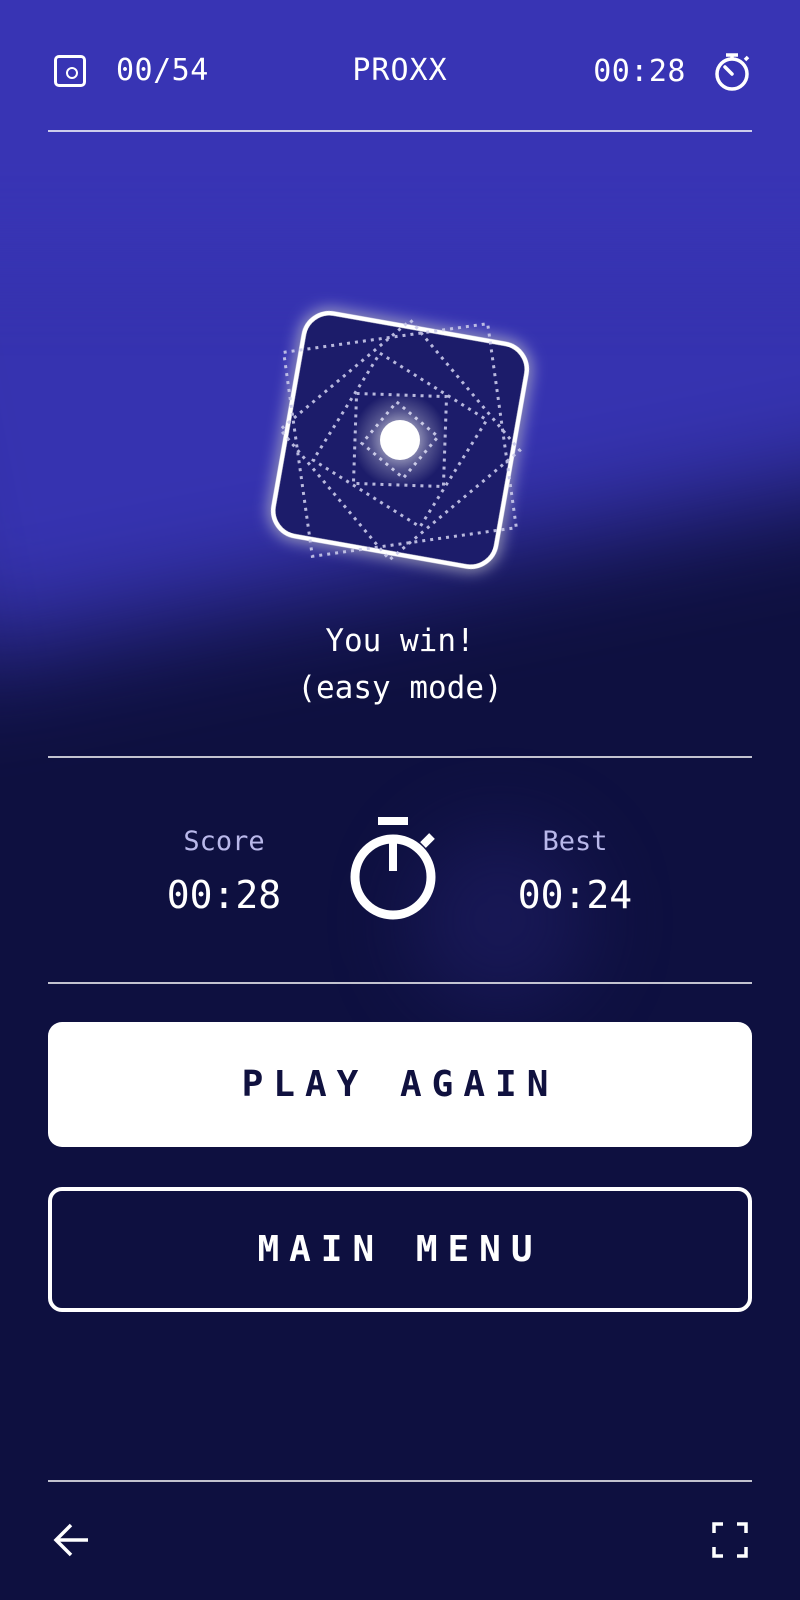 The image size is (800, 1600). I want to click on timer-display: 00:28, so click(672, 72).